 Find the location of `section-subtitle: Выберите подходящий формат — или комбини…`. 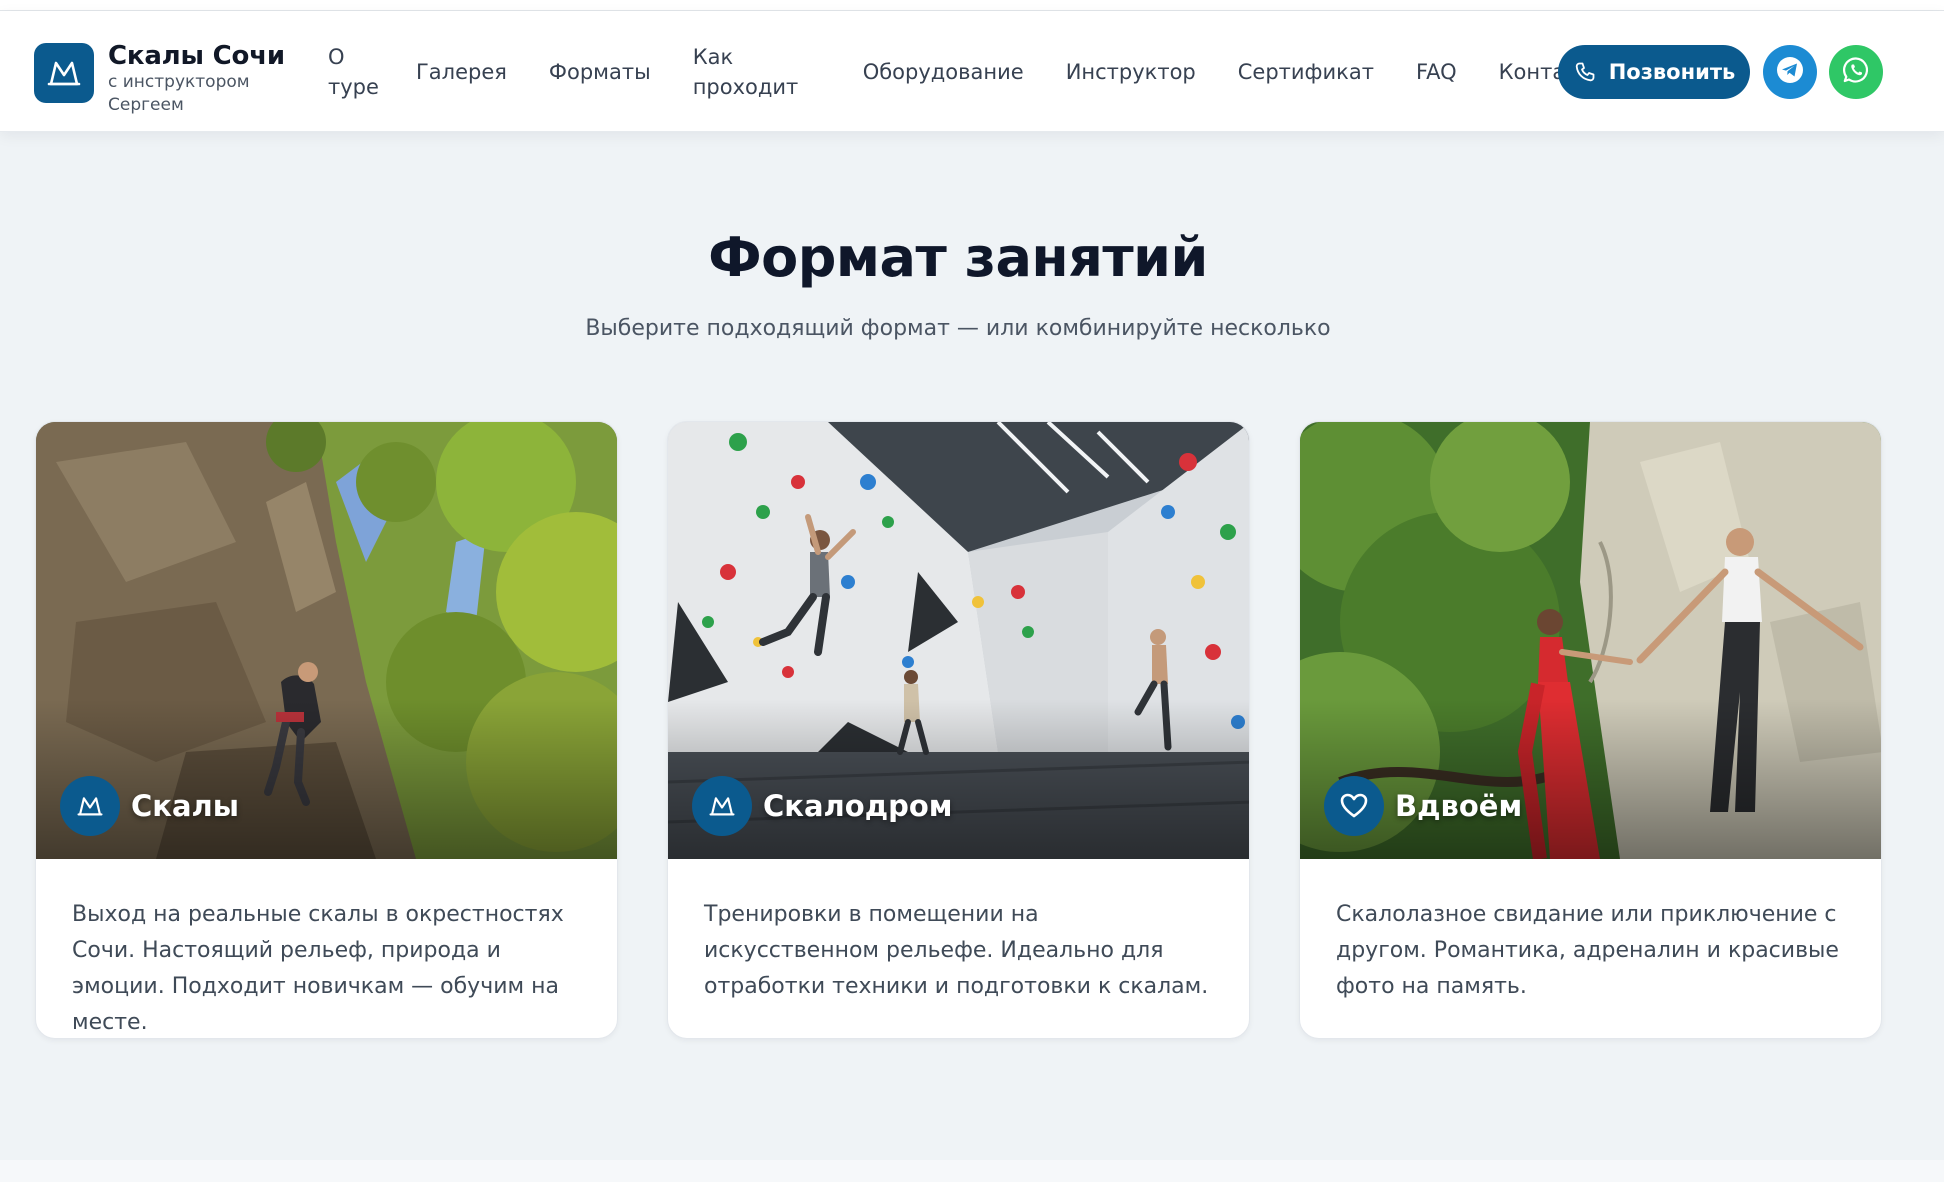

section-subtitle: Выберите подходящий формат — или комбини… is located at coordinates (958, 328).